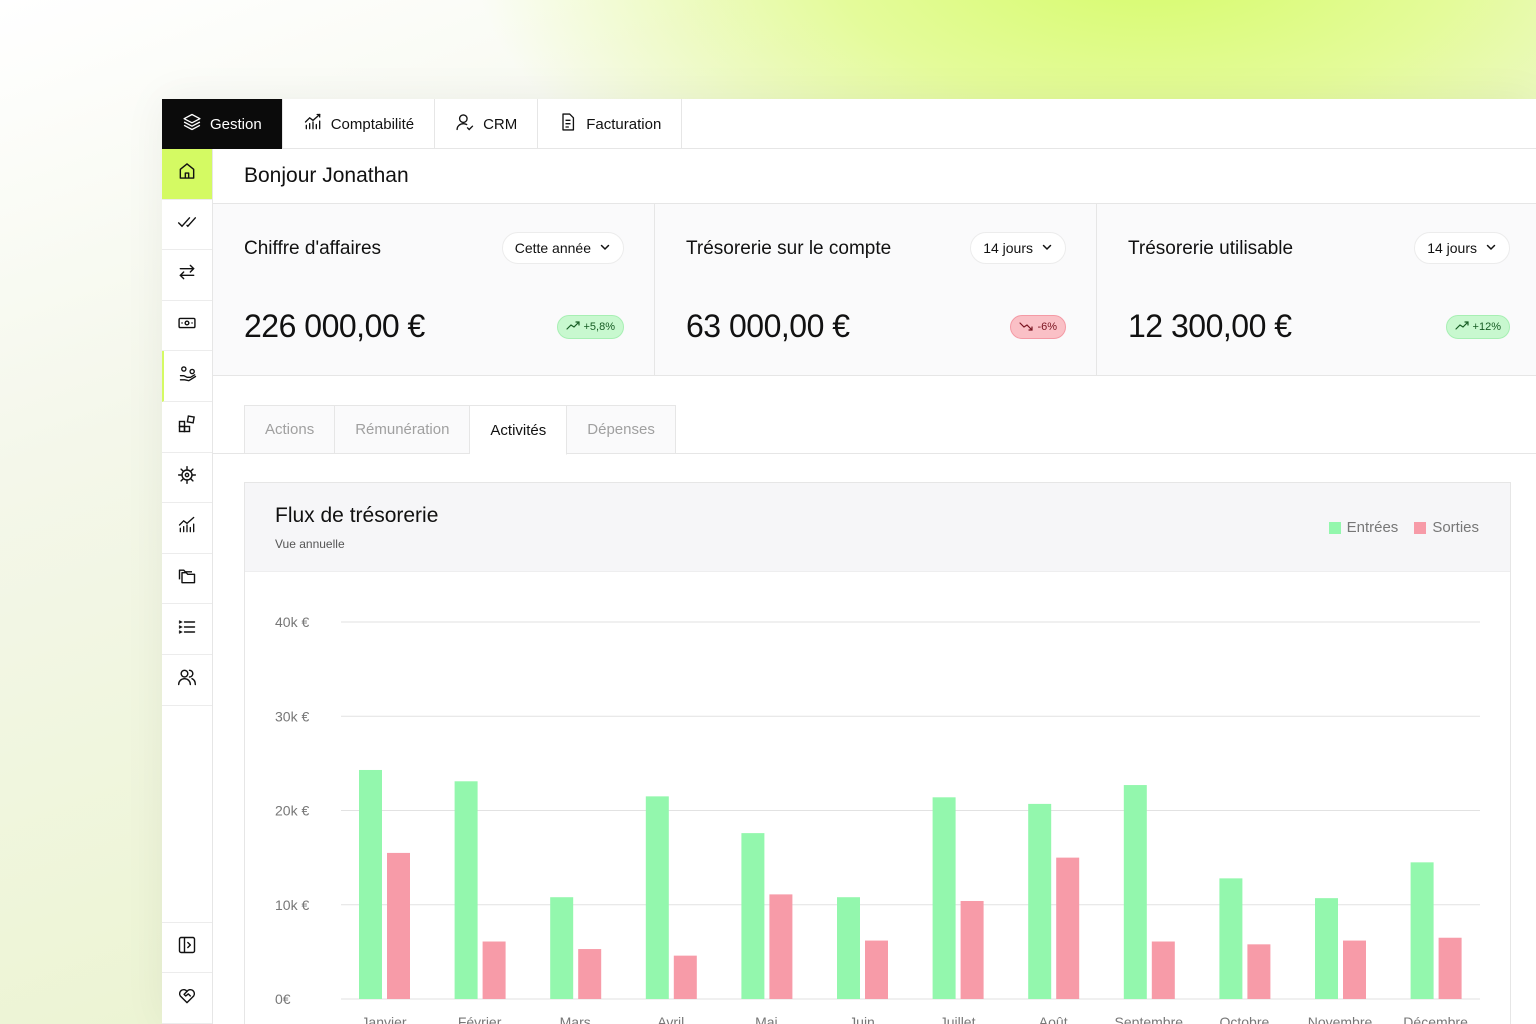 The image size is (1536, 1024). What do you see at coordinates (599, 327) in the screenshot?
I see `trend-value: +5,8%` at bounding box center [599, 327].